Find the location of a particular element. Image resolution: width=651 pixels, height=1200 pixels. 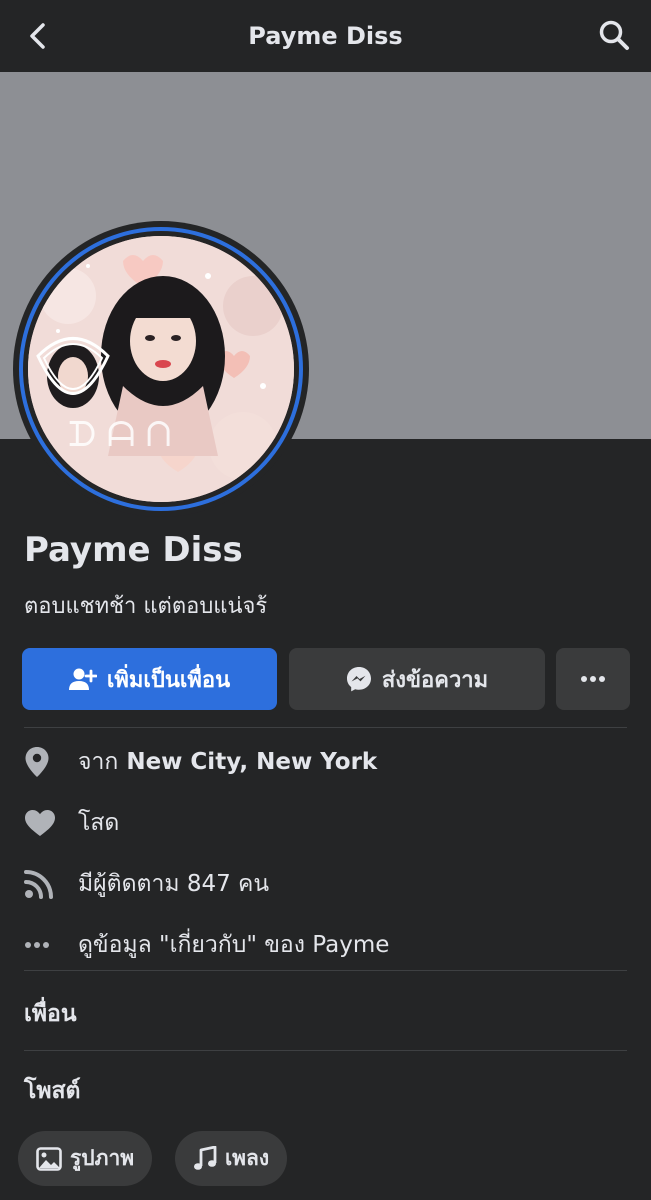

photos-chip: รูปภาพ is located at coordinates (85, 1158).